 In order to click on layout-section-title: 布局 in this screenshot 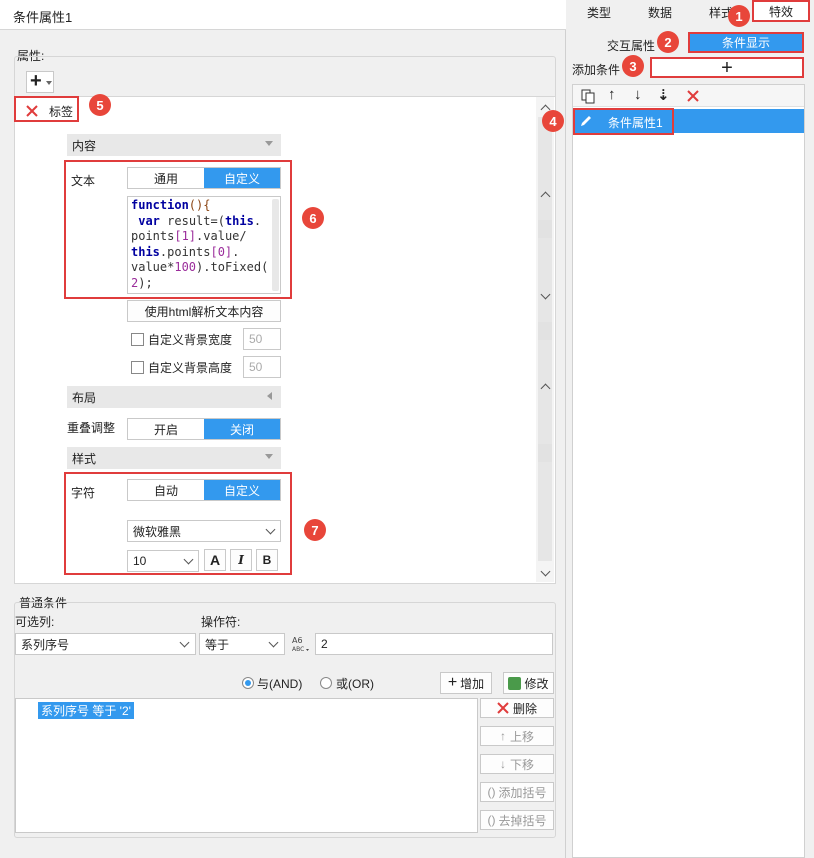, I will do `click(84, 397)`.